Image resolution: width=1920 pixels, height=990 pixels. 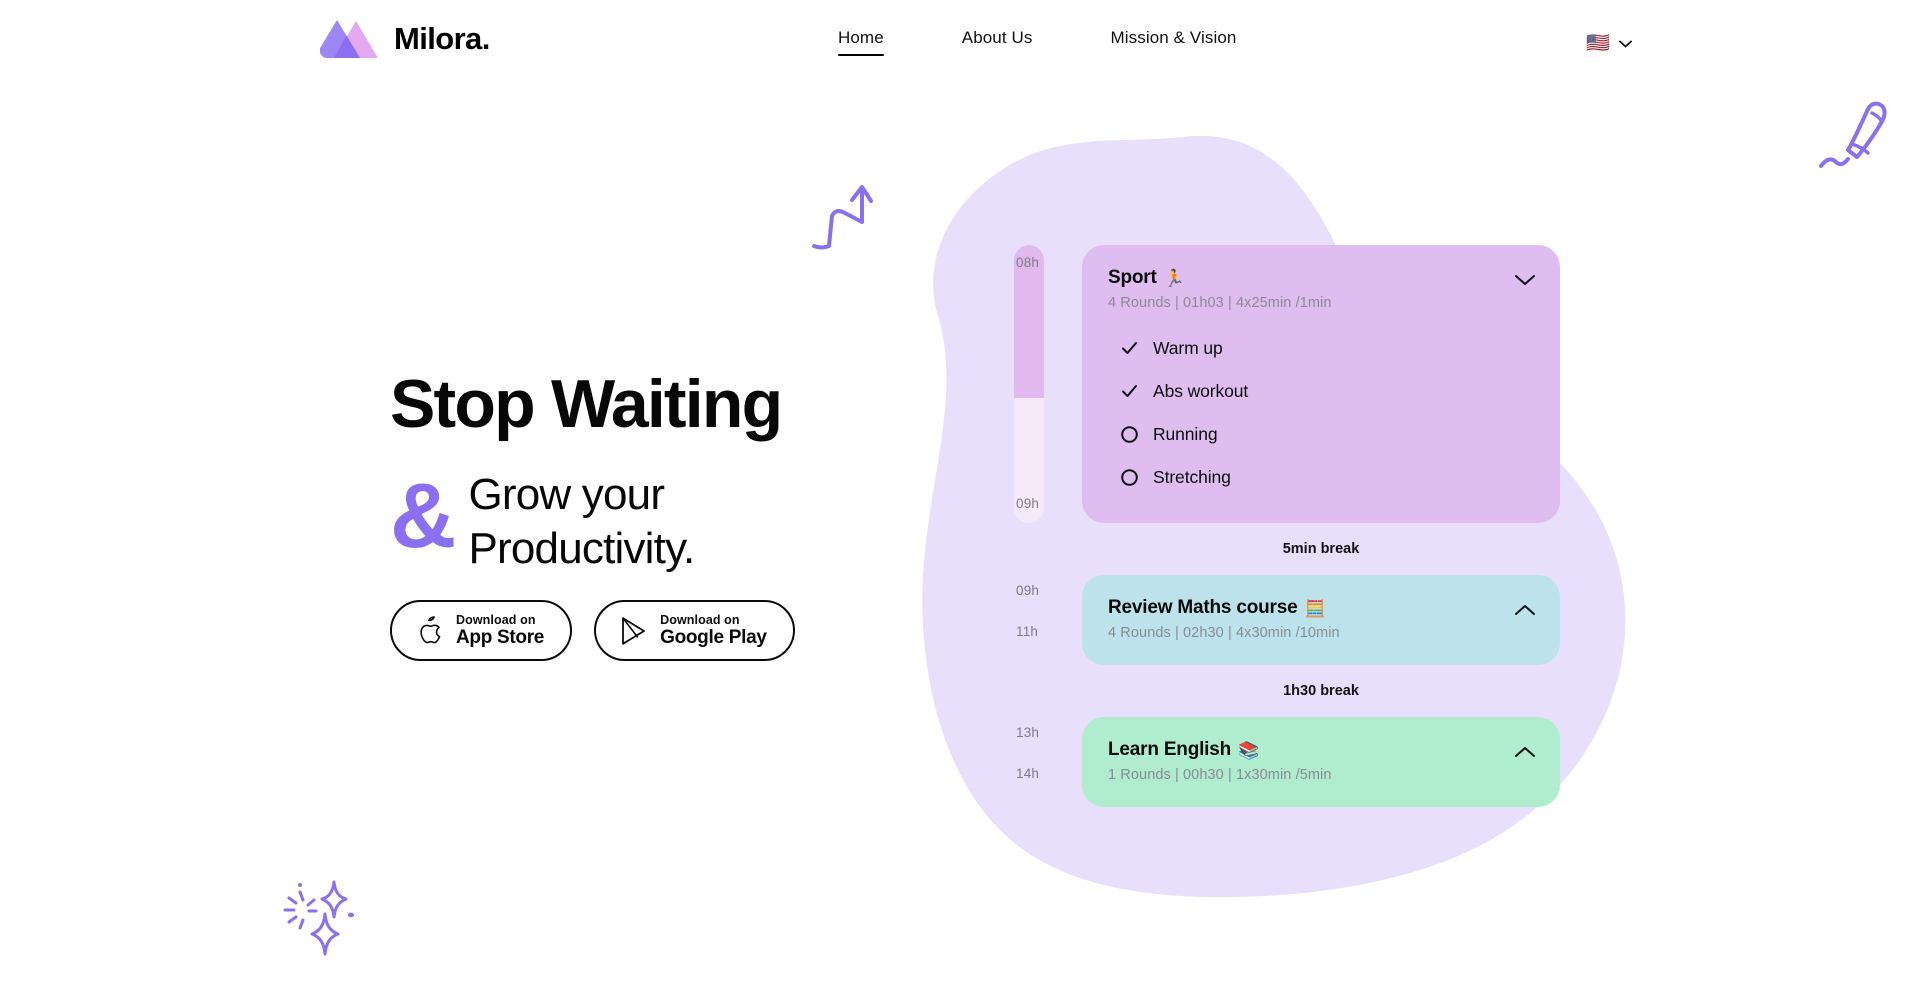 What do you see at coordinates (1220, 303) in the screenshot?
I see `sport-card-meta: 4 Rounds | 01h03 | 4x25min /1min` at bounding box center [1220, 303].